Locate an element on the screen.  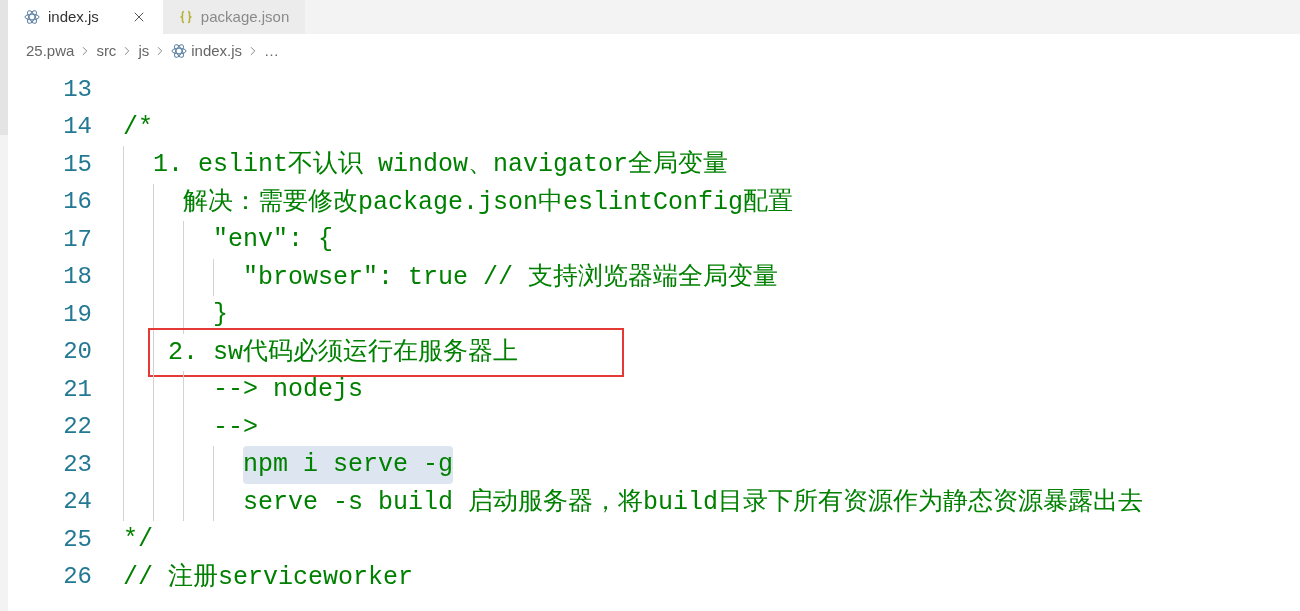
line-number: 13 is located at coordinates (77, 89).